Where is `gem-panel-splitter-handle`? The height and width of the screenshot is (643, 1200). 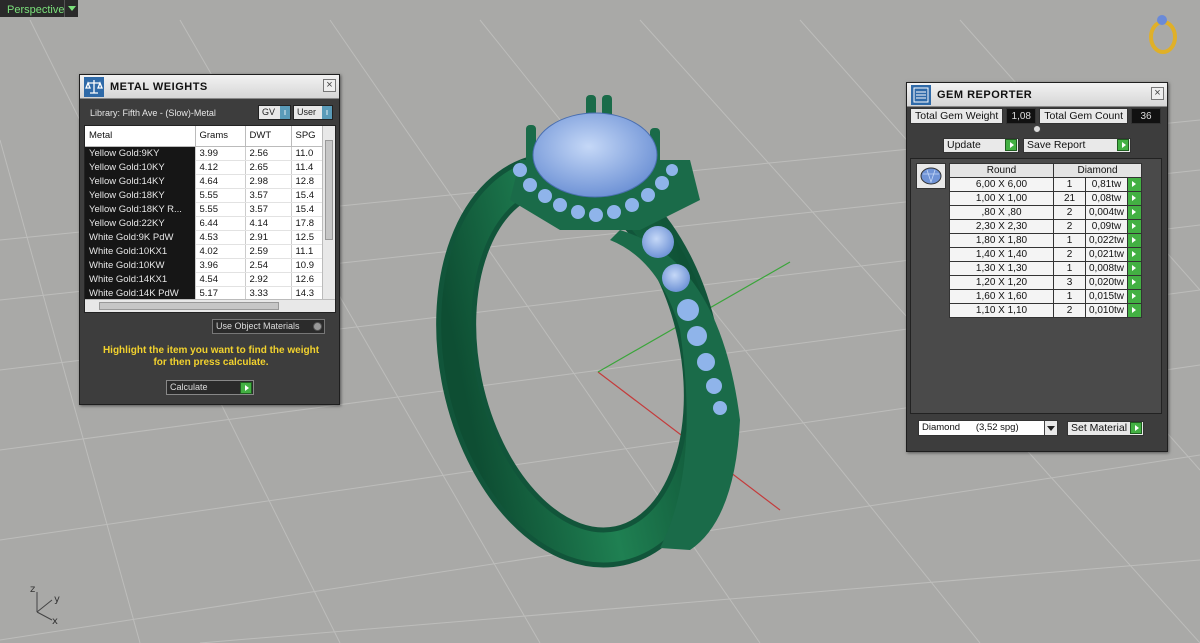
gem-panel-splitter-handle is located at coordinates (1037, 129).